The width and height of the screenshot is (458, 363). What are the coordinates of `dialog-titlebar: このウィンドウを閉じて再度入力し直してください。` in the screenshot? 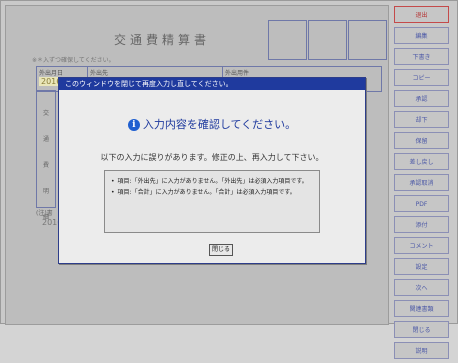 It's located at (212, 84).